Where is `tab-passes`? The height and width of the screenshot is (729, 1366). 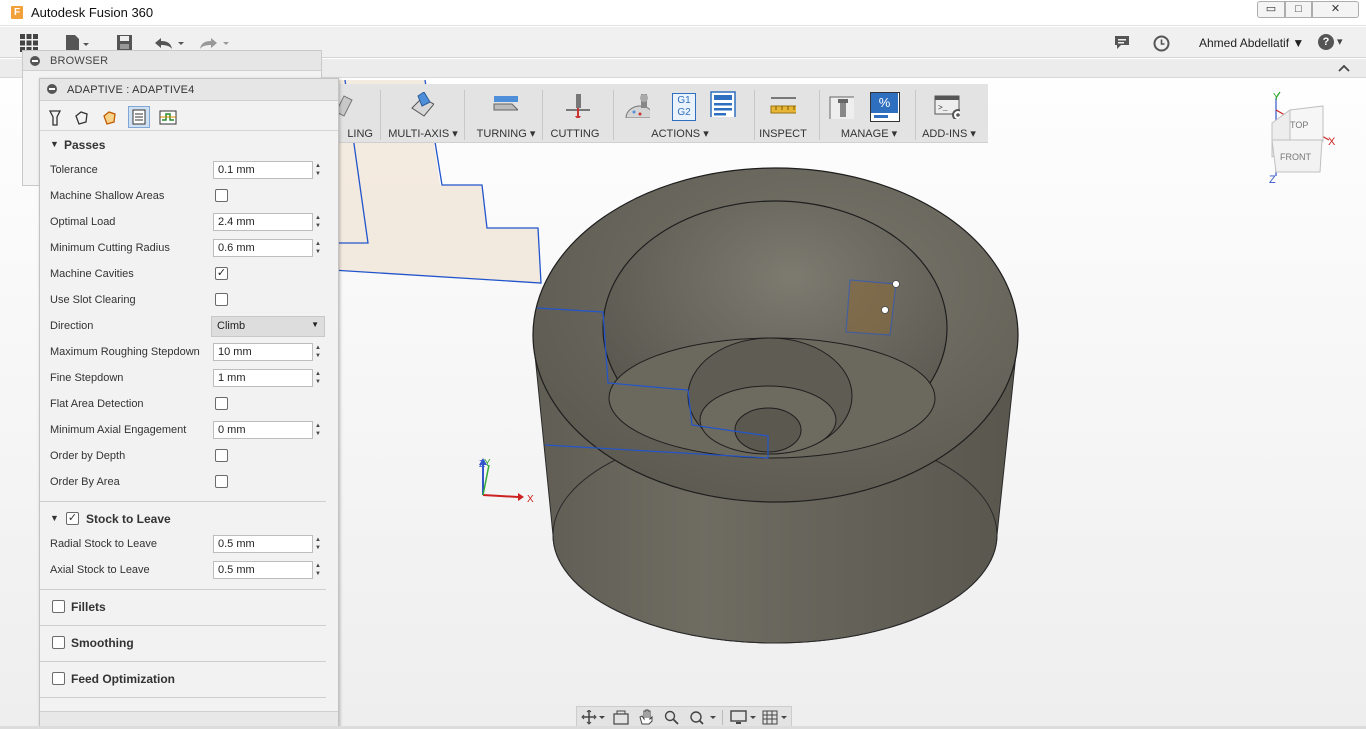 tab-passes is located at coordinates (139, 117).